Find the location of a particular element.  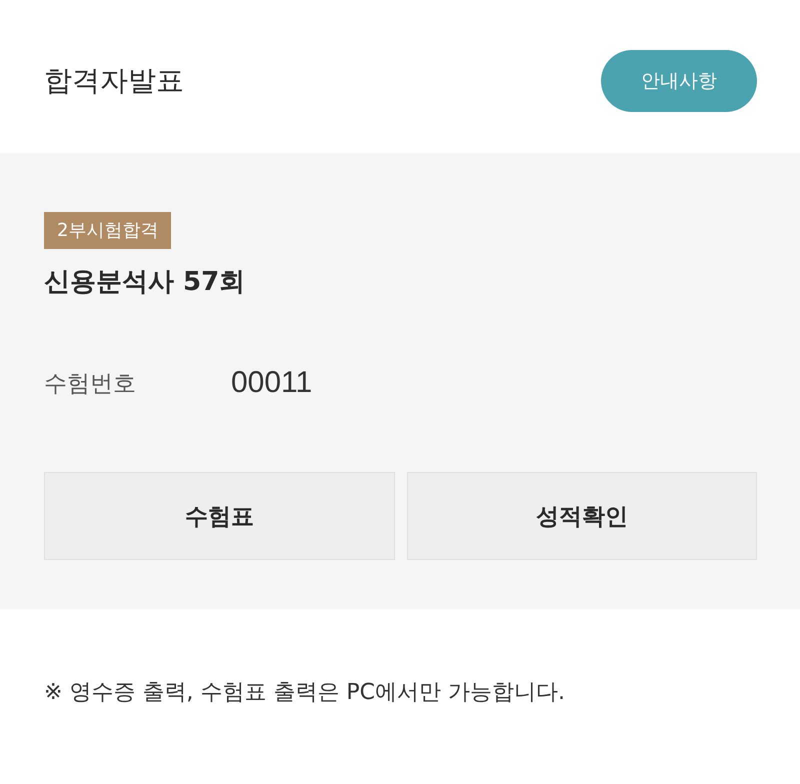

page-title: 합격자발표 is located at coordinates (114, 81).